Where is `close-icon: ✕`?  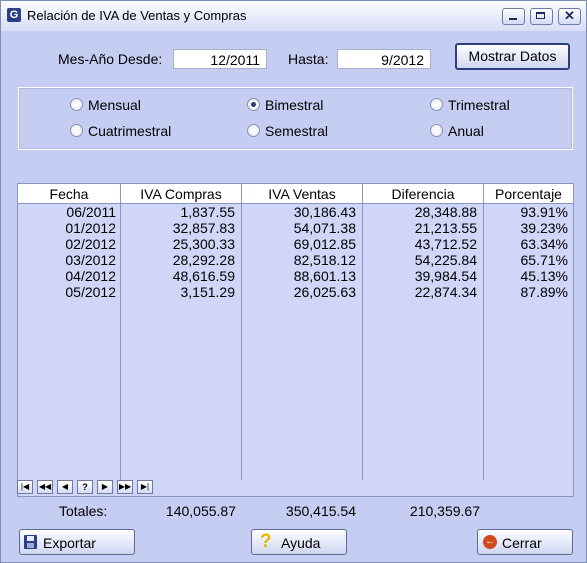
close-icon: ✕ is located at coordinates (569, 15).